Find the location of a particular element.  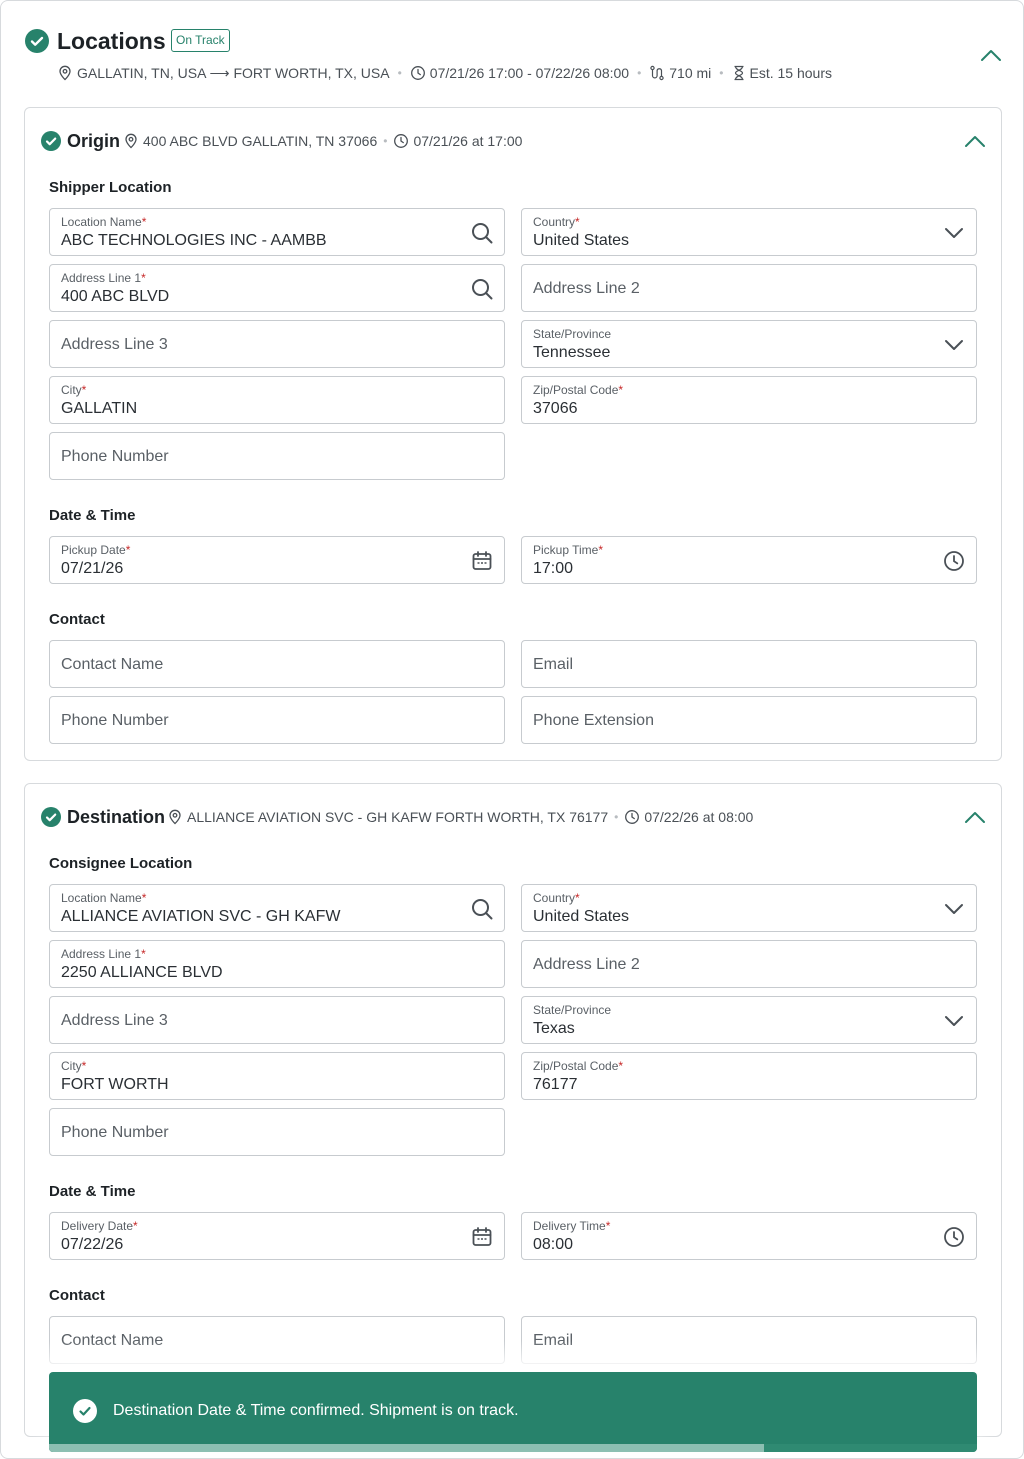

zip-value: 76177 is located at coordinates (555, 1084).